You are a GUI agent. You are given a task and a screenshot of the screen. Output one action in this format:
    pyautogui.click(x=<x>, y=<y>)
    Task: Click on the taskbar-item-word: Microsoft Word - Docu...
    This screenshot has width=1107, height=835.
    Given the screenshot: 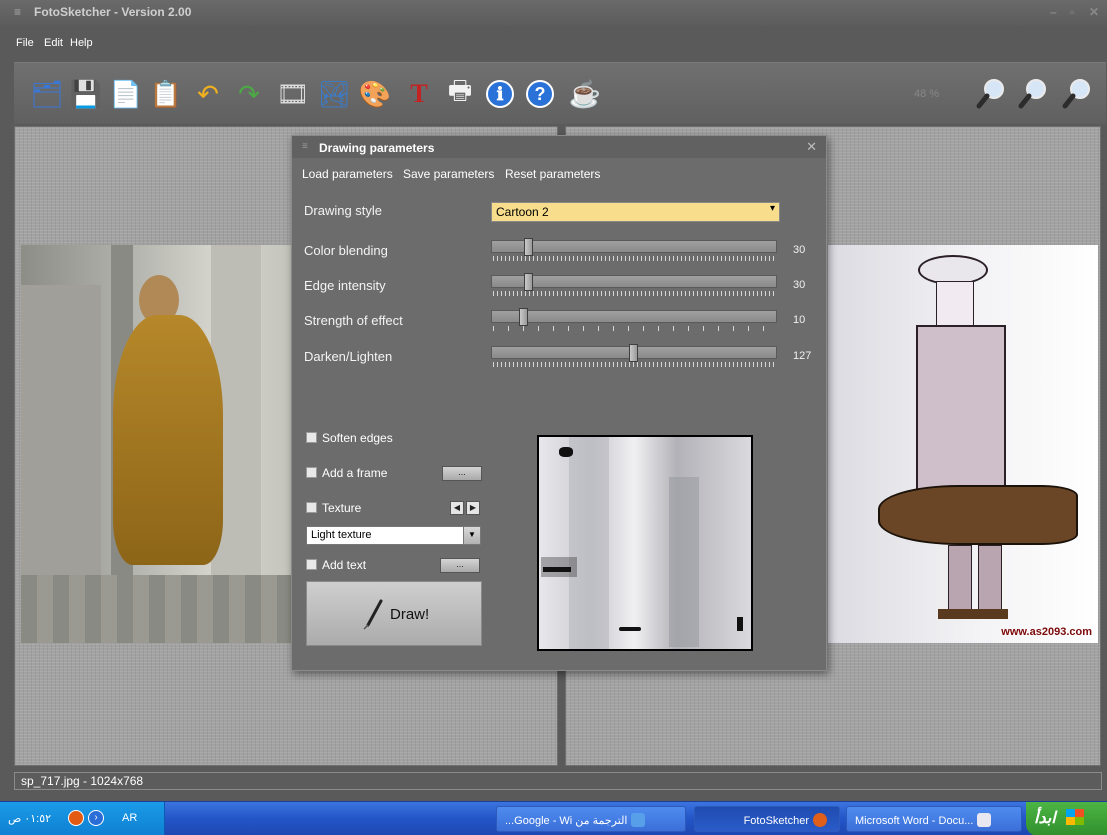 What is the action you would take?
    pyautogui.click(x=934, y=819)
    